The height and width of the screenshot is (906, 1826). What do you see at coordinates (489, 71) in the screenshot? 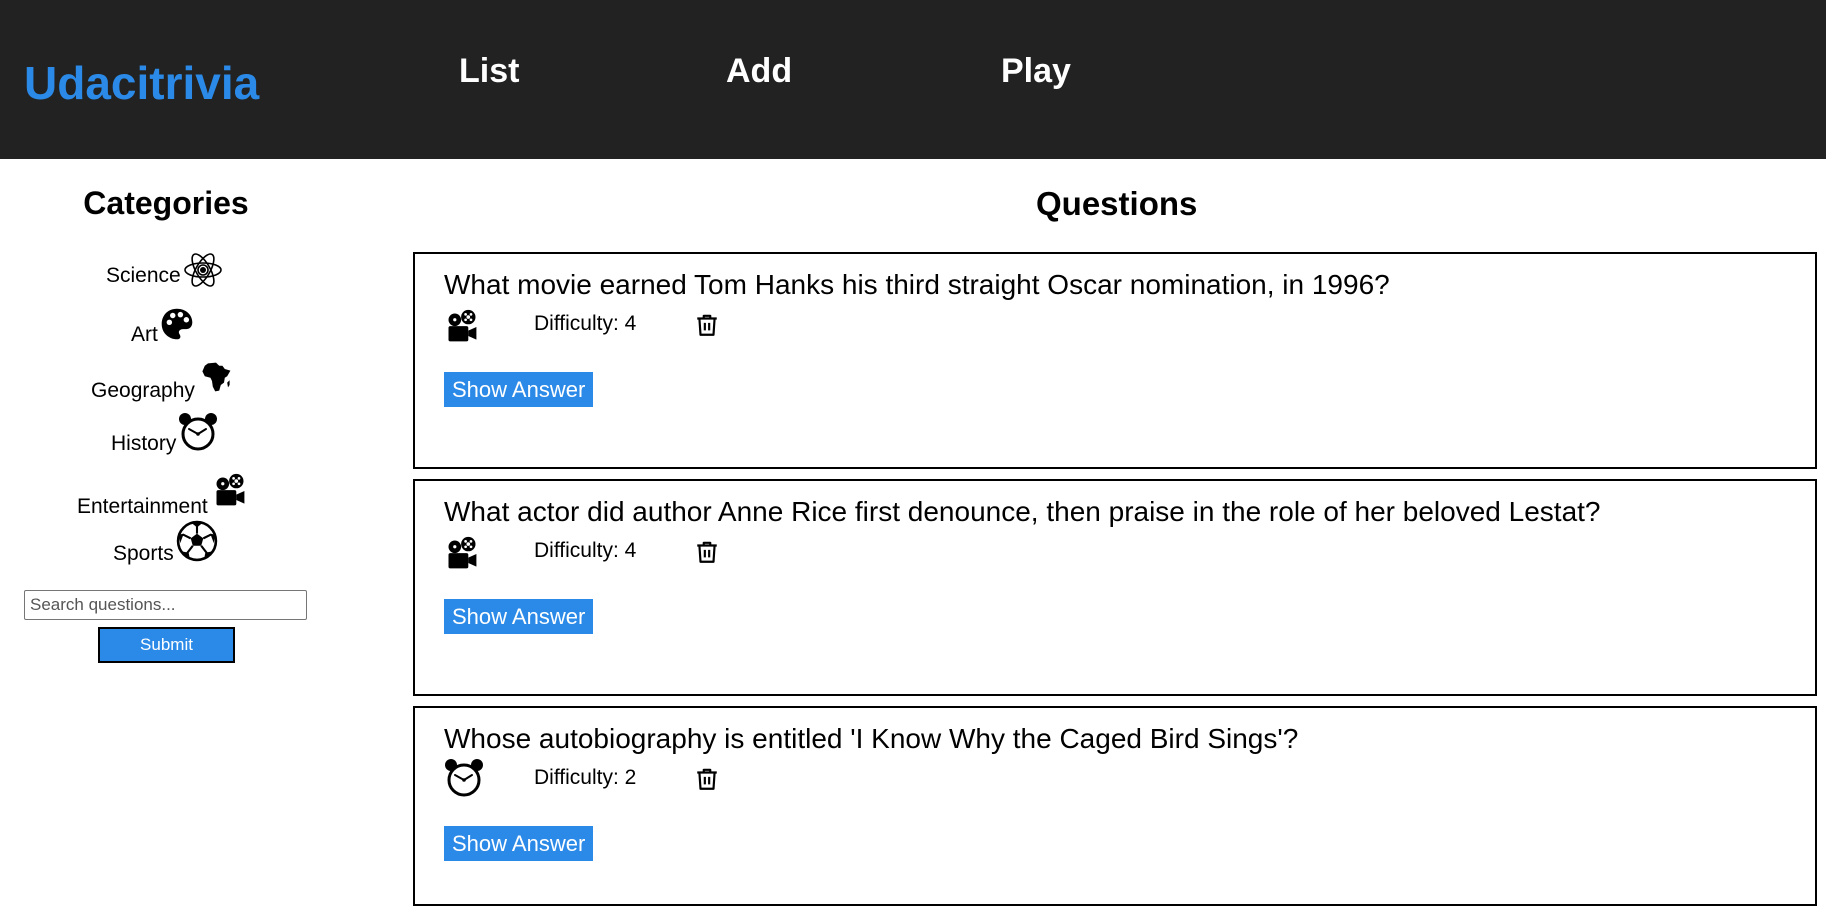
I see `nav-list-link: List` at bounding box center [489, 71].